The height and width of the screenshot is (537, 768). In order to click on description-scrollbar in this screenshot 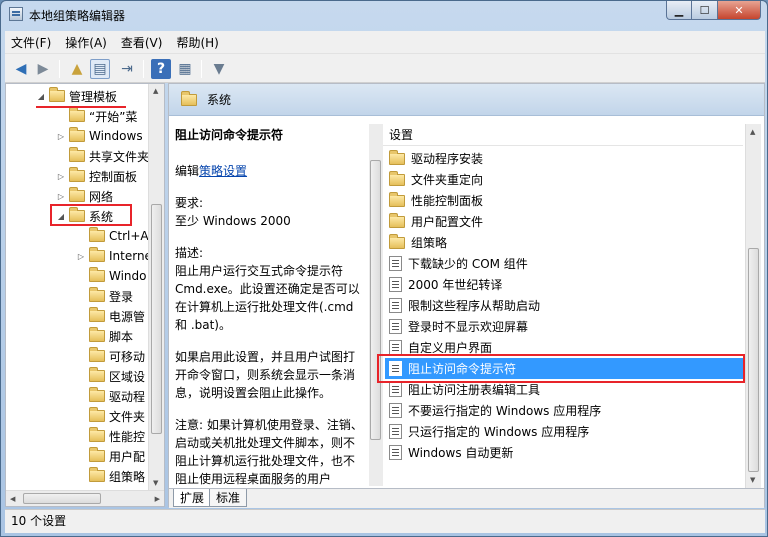, I will do `click(376, 305)`.